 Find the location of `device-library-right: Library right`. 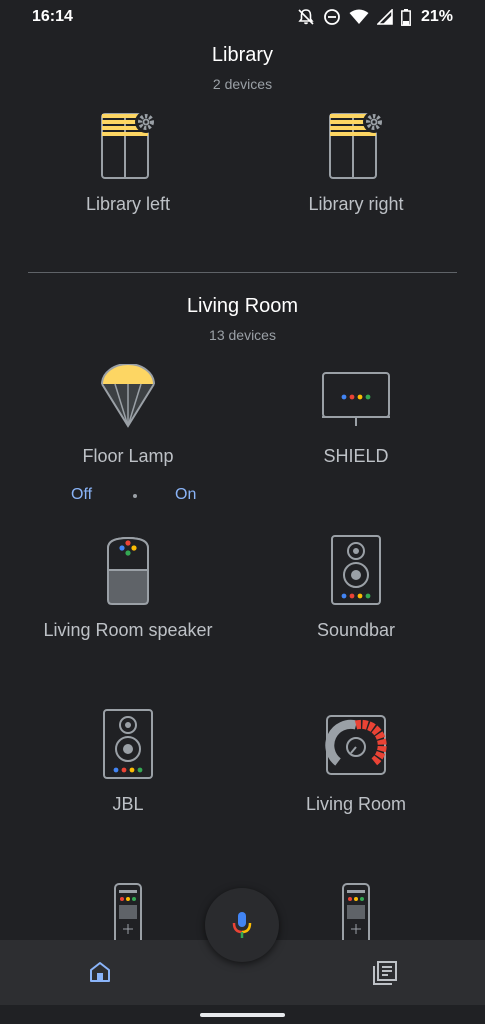

device-library-right: Library right is located at coordinates (356, 168).